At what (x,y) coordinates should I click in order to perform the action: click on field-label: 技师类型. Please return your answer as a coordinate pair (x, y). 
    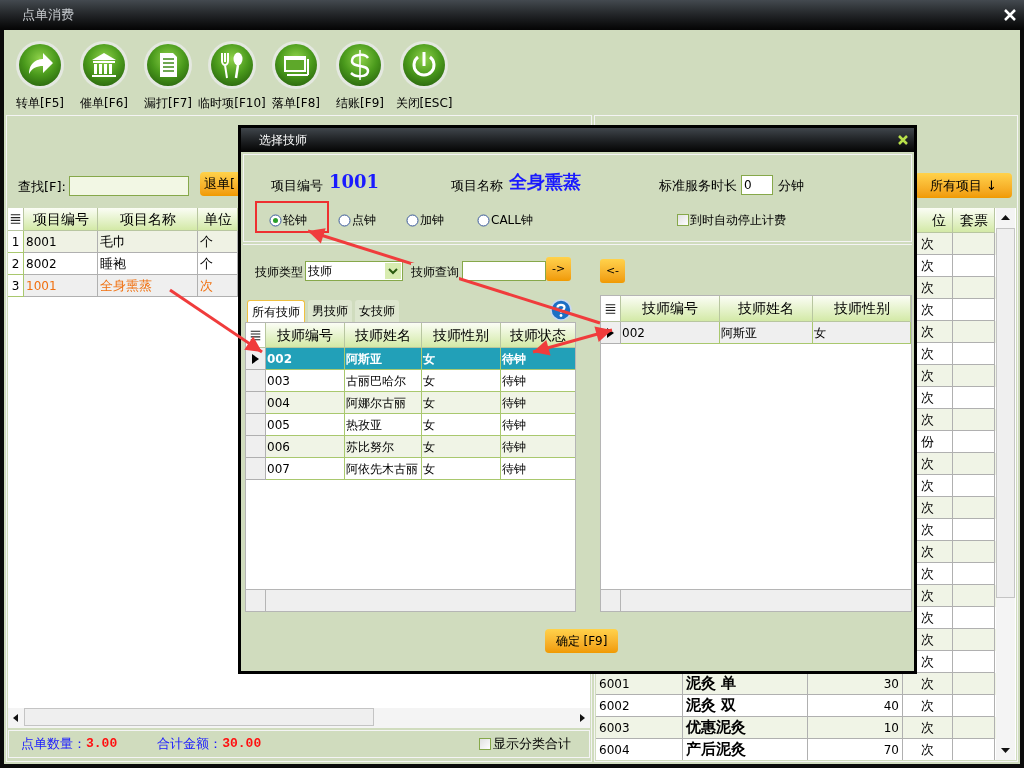
    Looking at the image, I should click on (279, 272).